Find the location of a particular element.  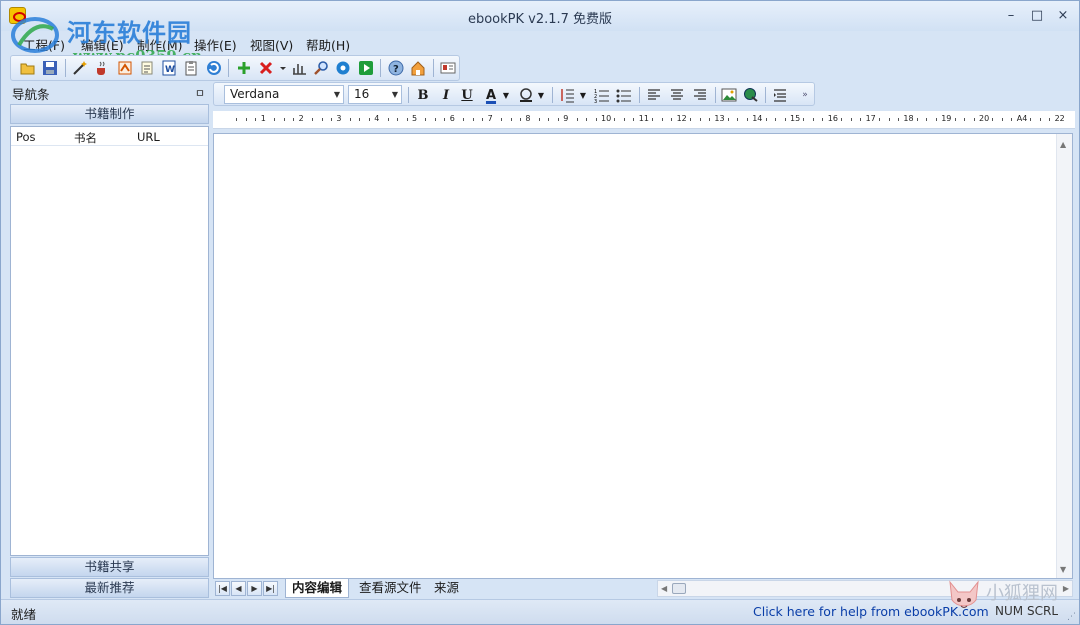

tab-content-edit: 内容编辑 is located at coordinates (317, 588).